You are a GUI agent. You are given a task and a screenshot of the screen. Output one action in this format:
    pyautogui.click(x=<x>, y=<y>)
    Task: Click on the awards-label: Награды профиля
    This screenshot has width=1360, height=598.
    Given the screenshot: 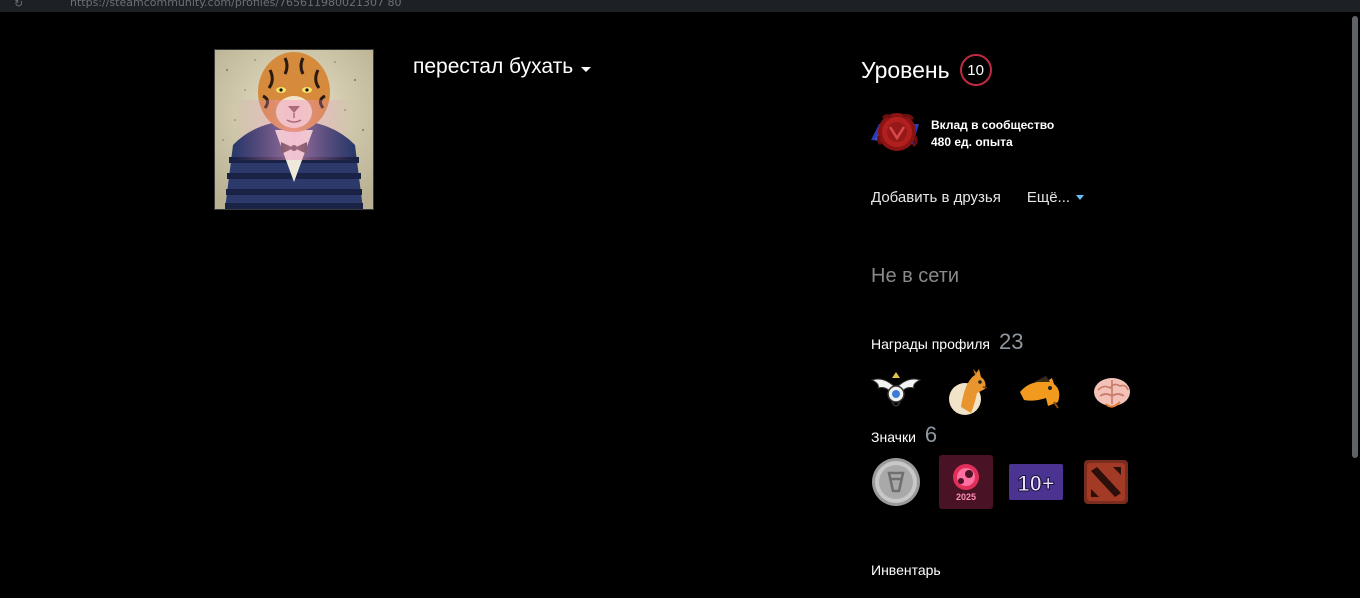 What is the action you would take?
    pyautogui.click(x=930, y=344)
    